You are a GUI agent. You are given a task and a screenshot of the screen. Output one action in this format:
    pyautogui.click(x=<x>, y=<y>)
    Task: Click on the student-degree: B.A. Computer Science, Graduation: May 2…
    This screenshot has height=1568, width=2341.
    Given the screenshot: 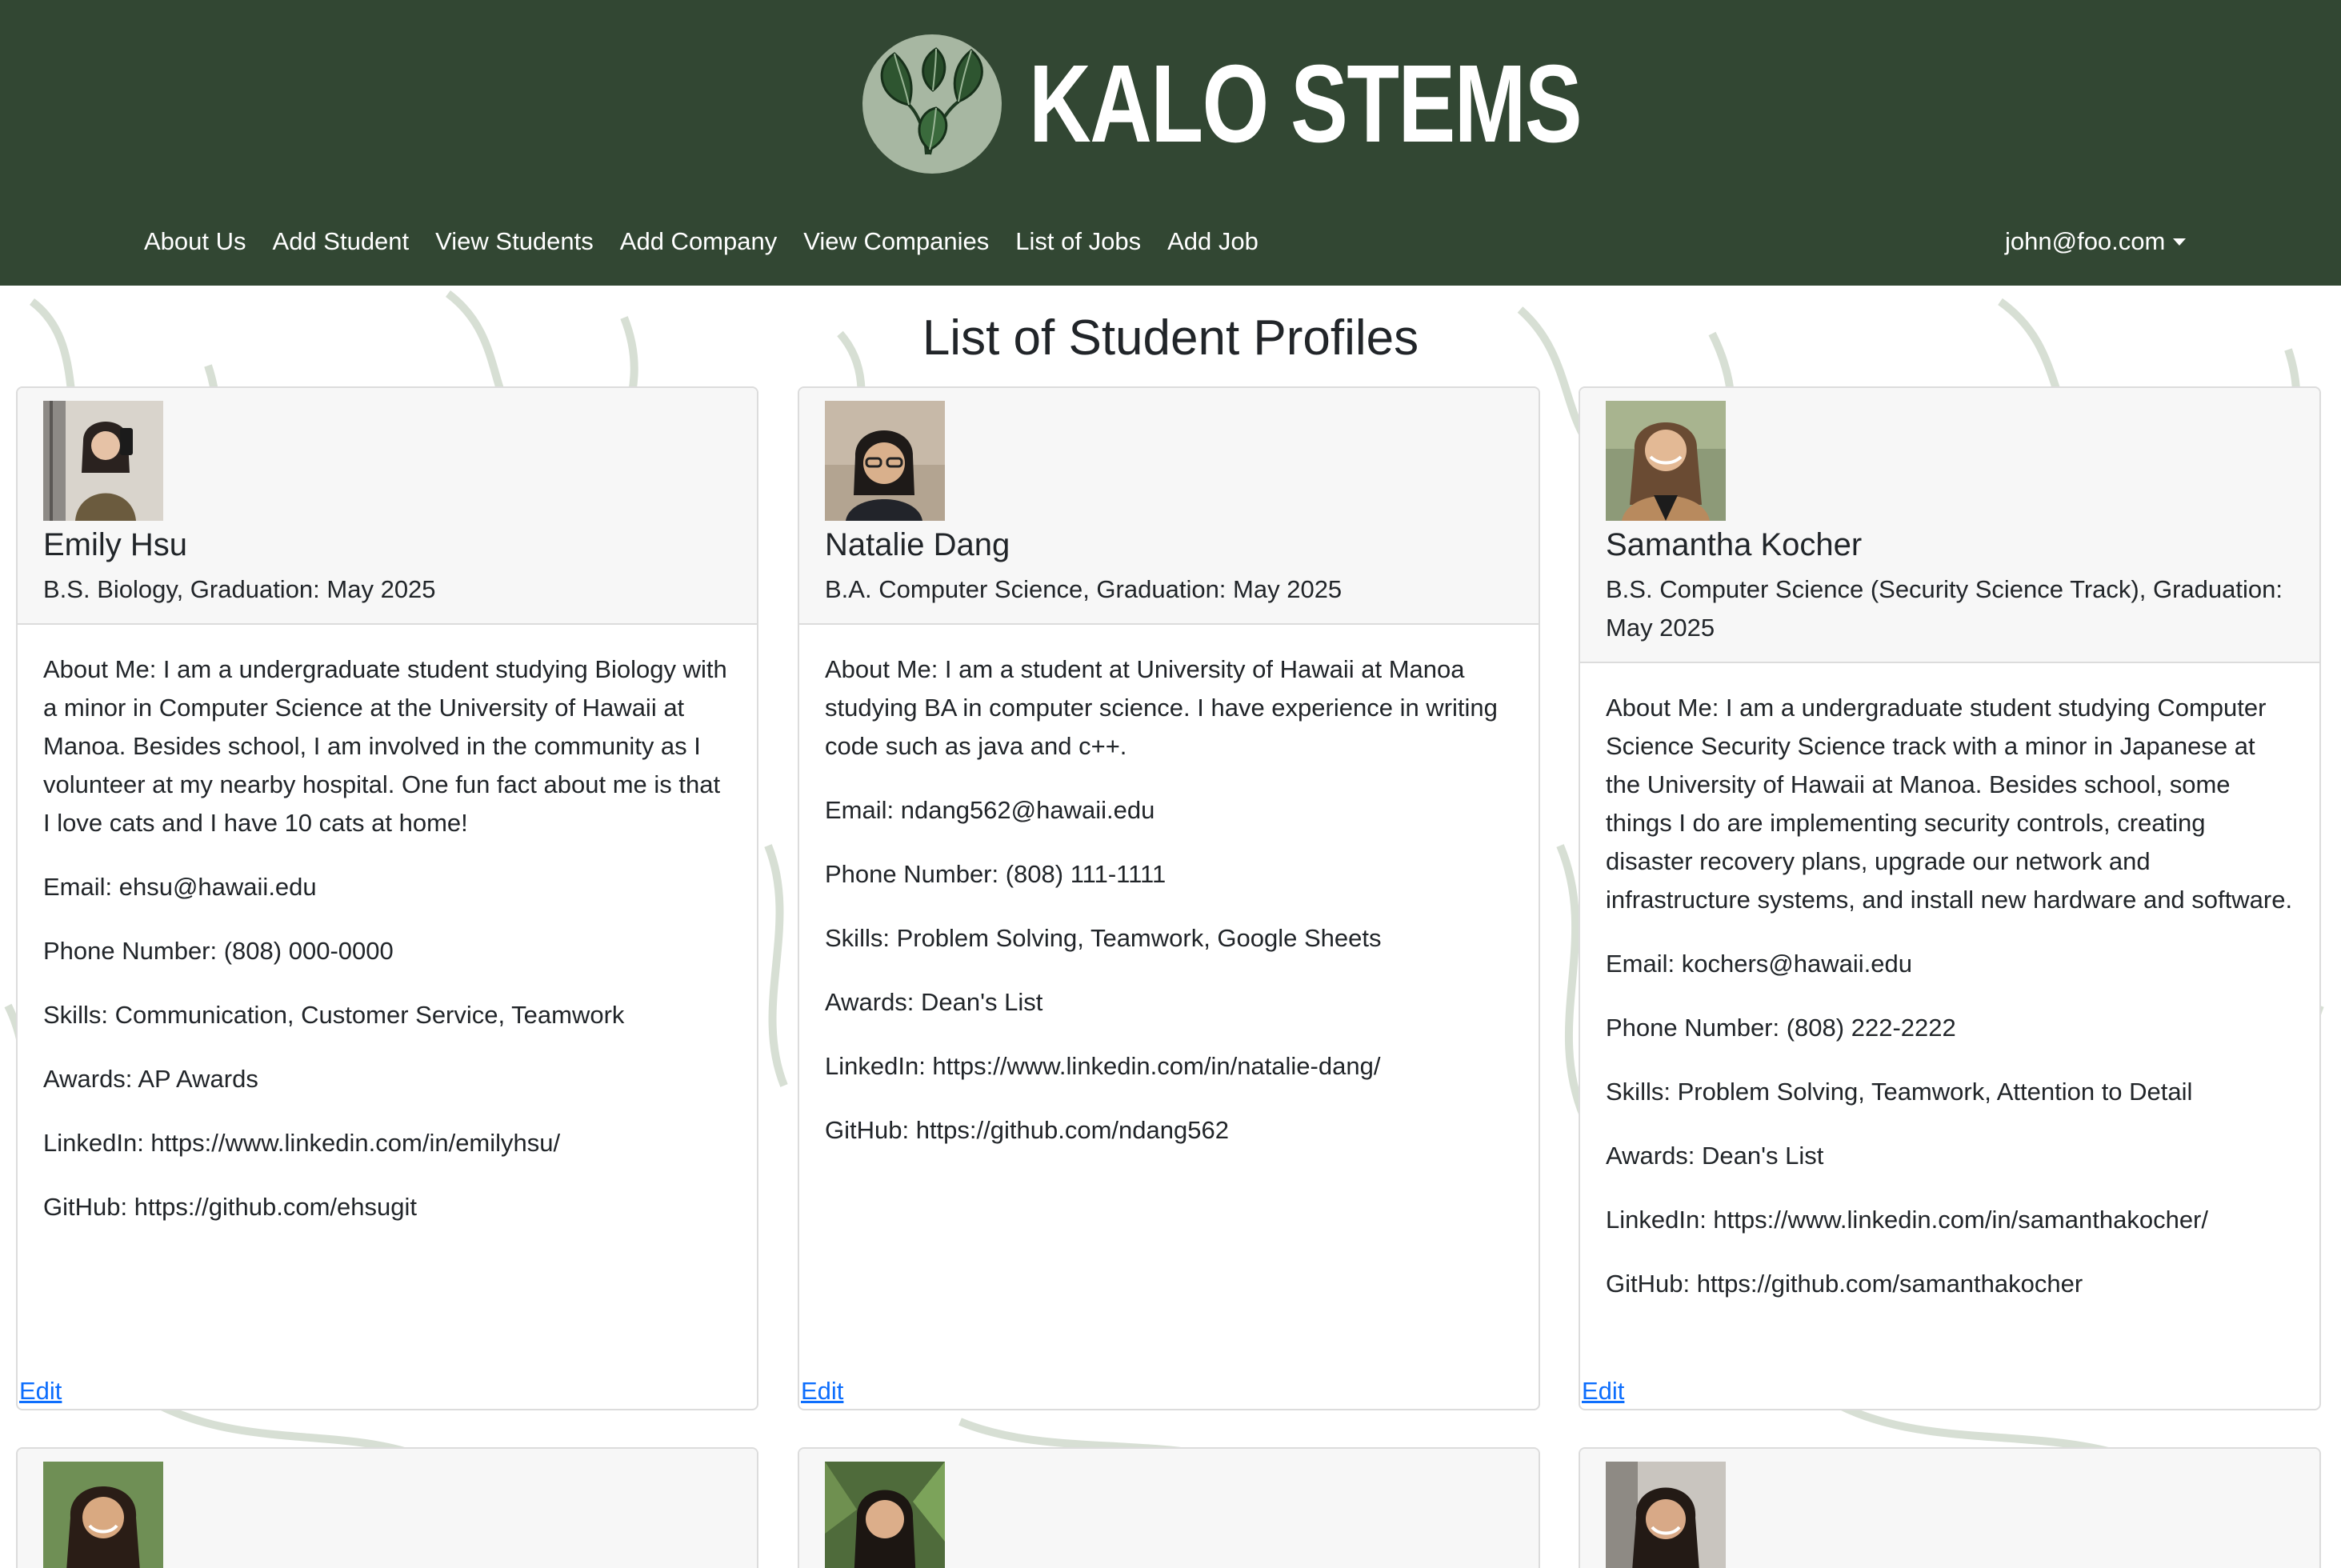 What is the action you would take?
    pyautogui.click(x=1084, y=589)
    